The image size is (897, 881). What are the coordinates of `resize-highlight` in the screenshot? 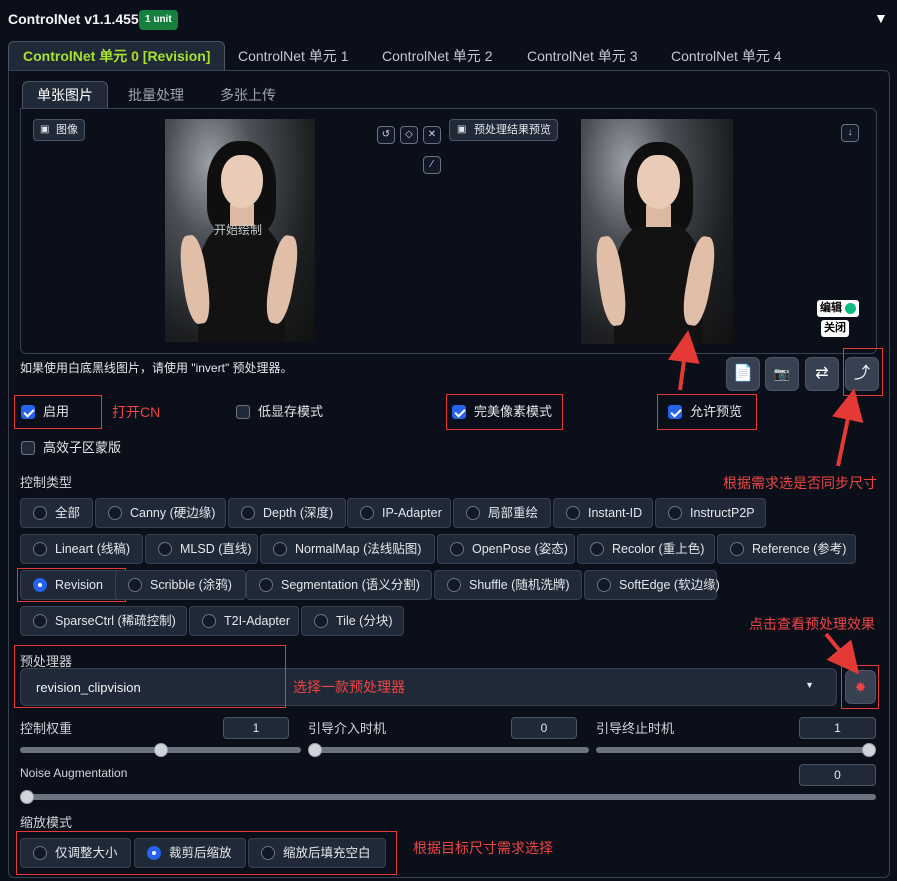 It's located at (206, 853).